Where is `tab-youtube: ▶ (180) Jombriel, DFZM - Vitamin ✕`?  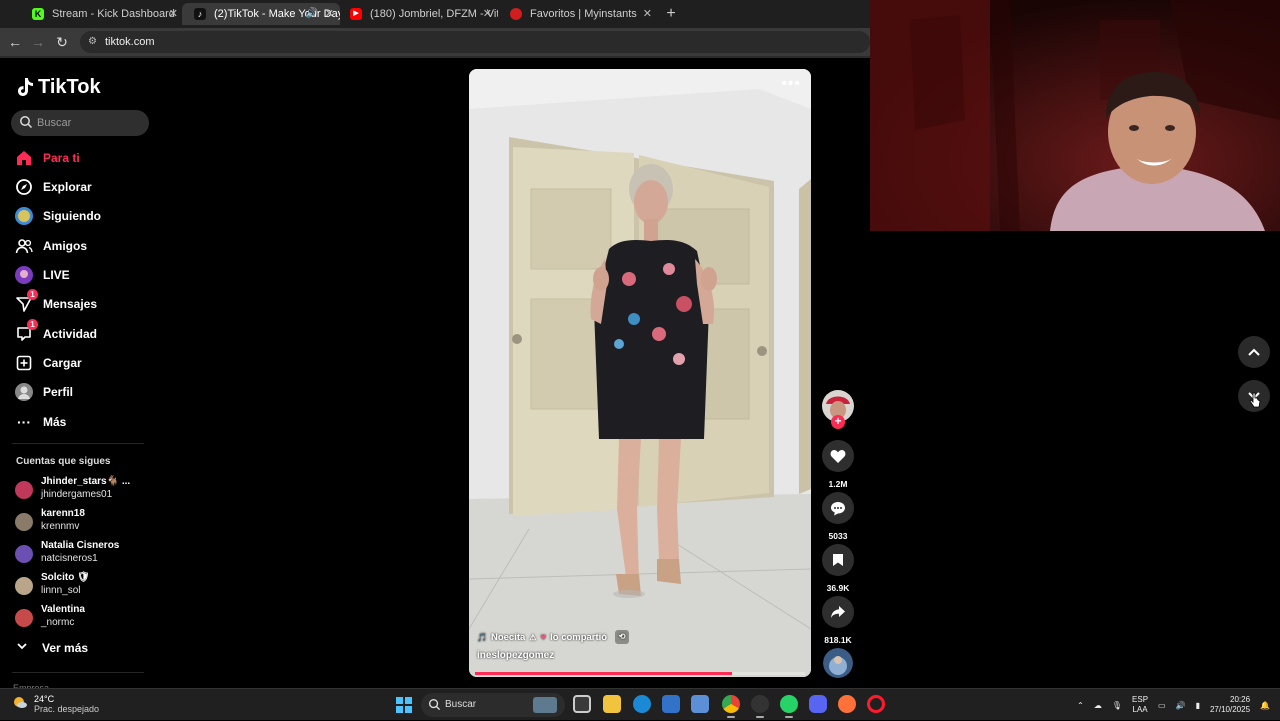 tab-youtube: ▶ (180) Jombriel, DFZM - Vitamin ✕ is located at coordinates (418, 14).